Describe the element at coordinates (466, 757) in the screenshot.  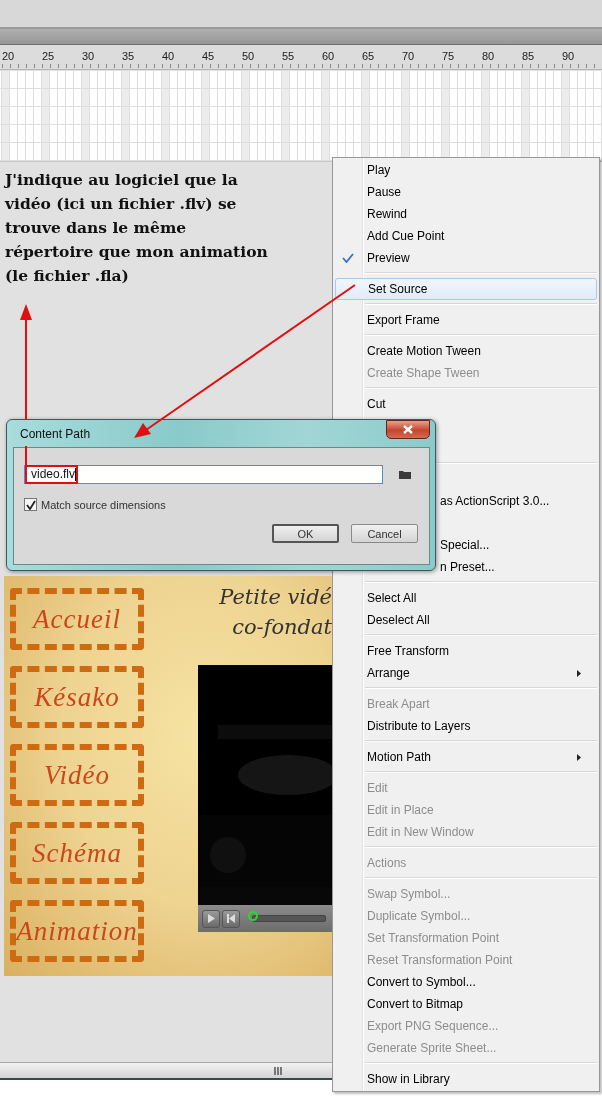
I see `menu-item: Motion Path` at that location.